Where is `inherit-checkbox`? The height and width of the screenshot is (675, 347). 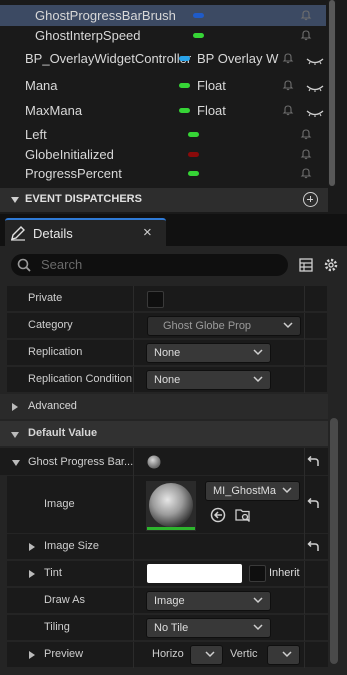
inherit-checkbox is located at coordinates (257, 573).